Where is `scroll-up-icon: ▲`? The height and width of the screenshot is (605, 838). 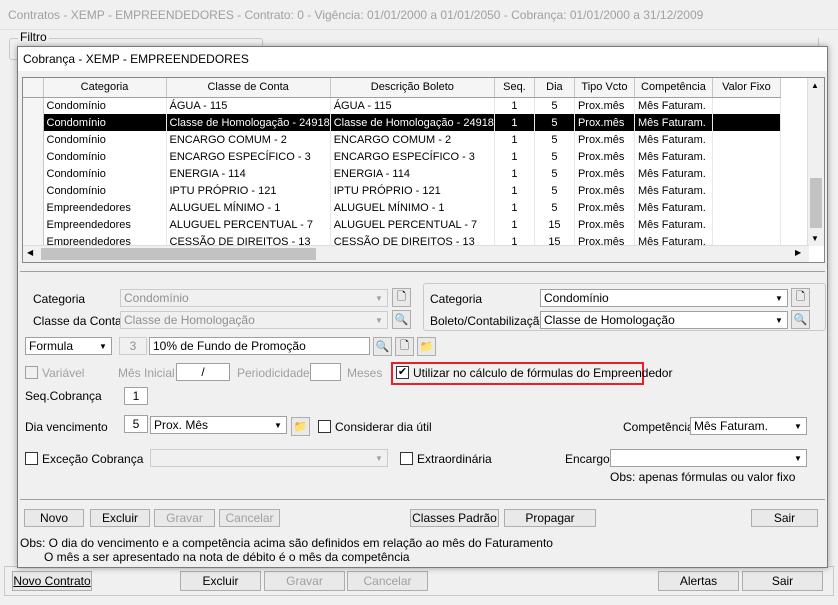 scroll-up-icon: ▲ is located at coordinates (815, 85).